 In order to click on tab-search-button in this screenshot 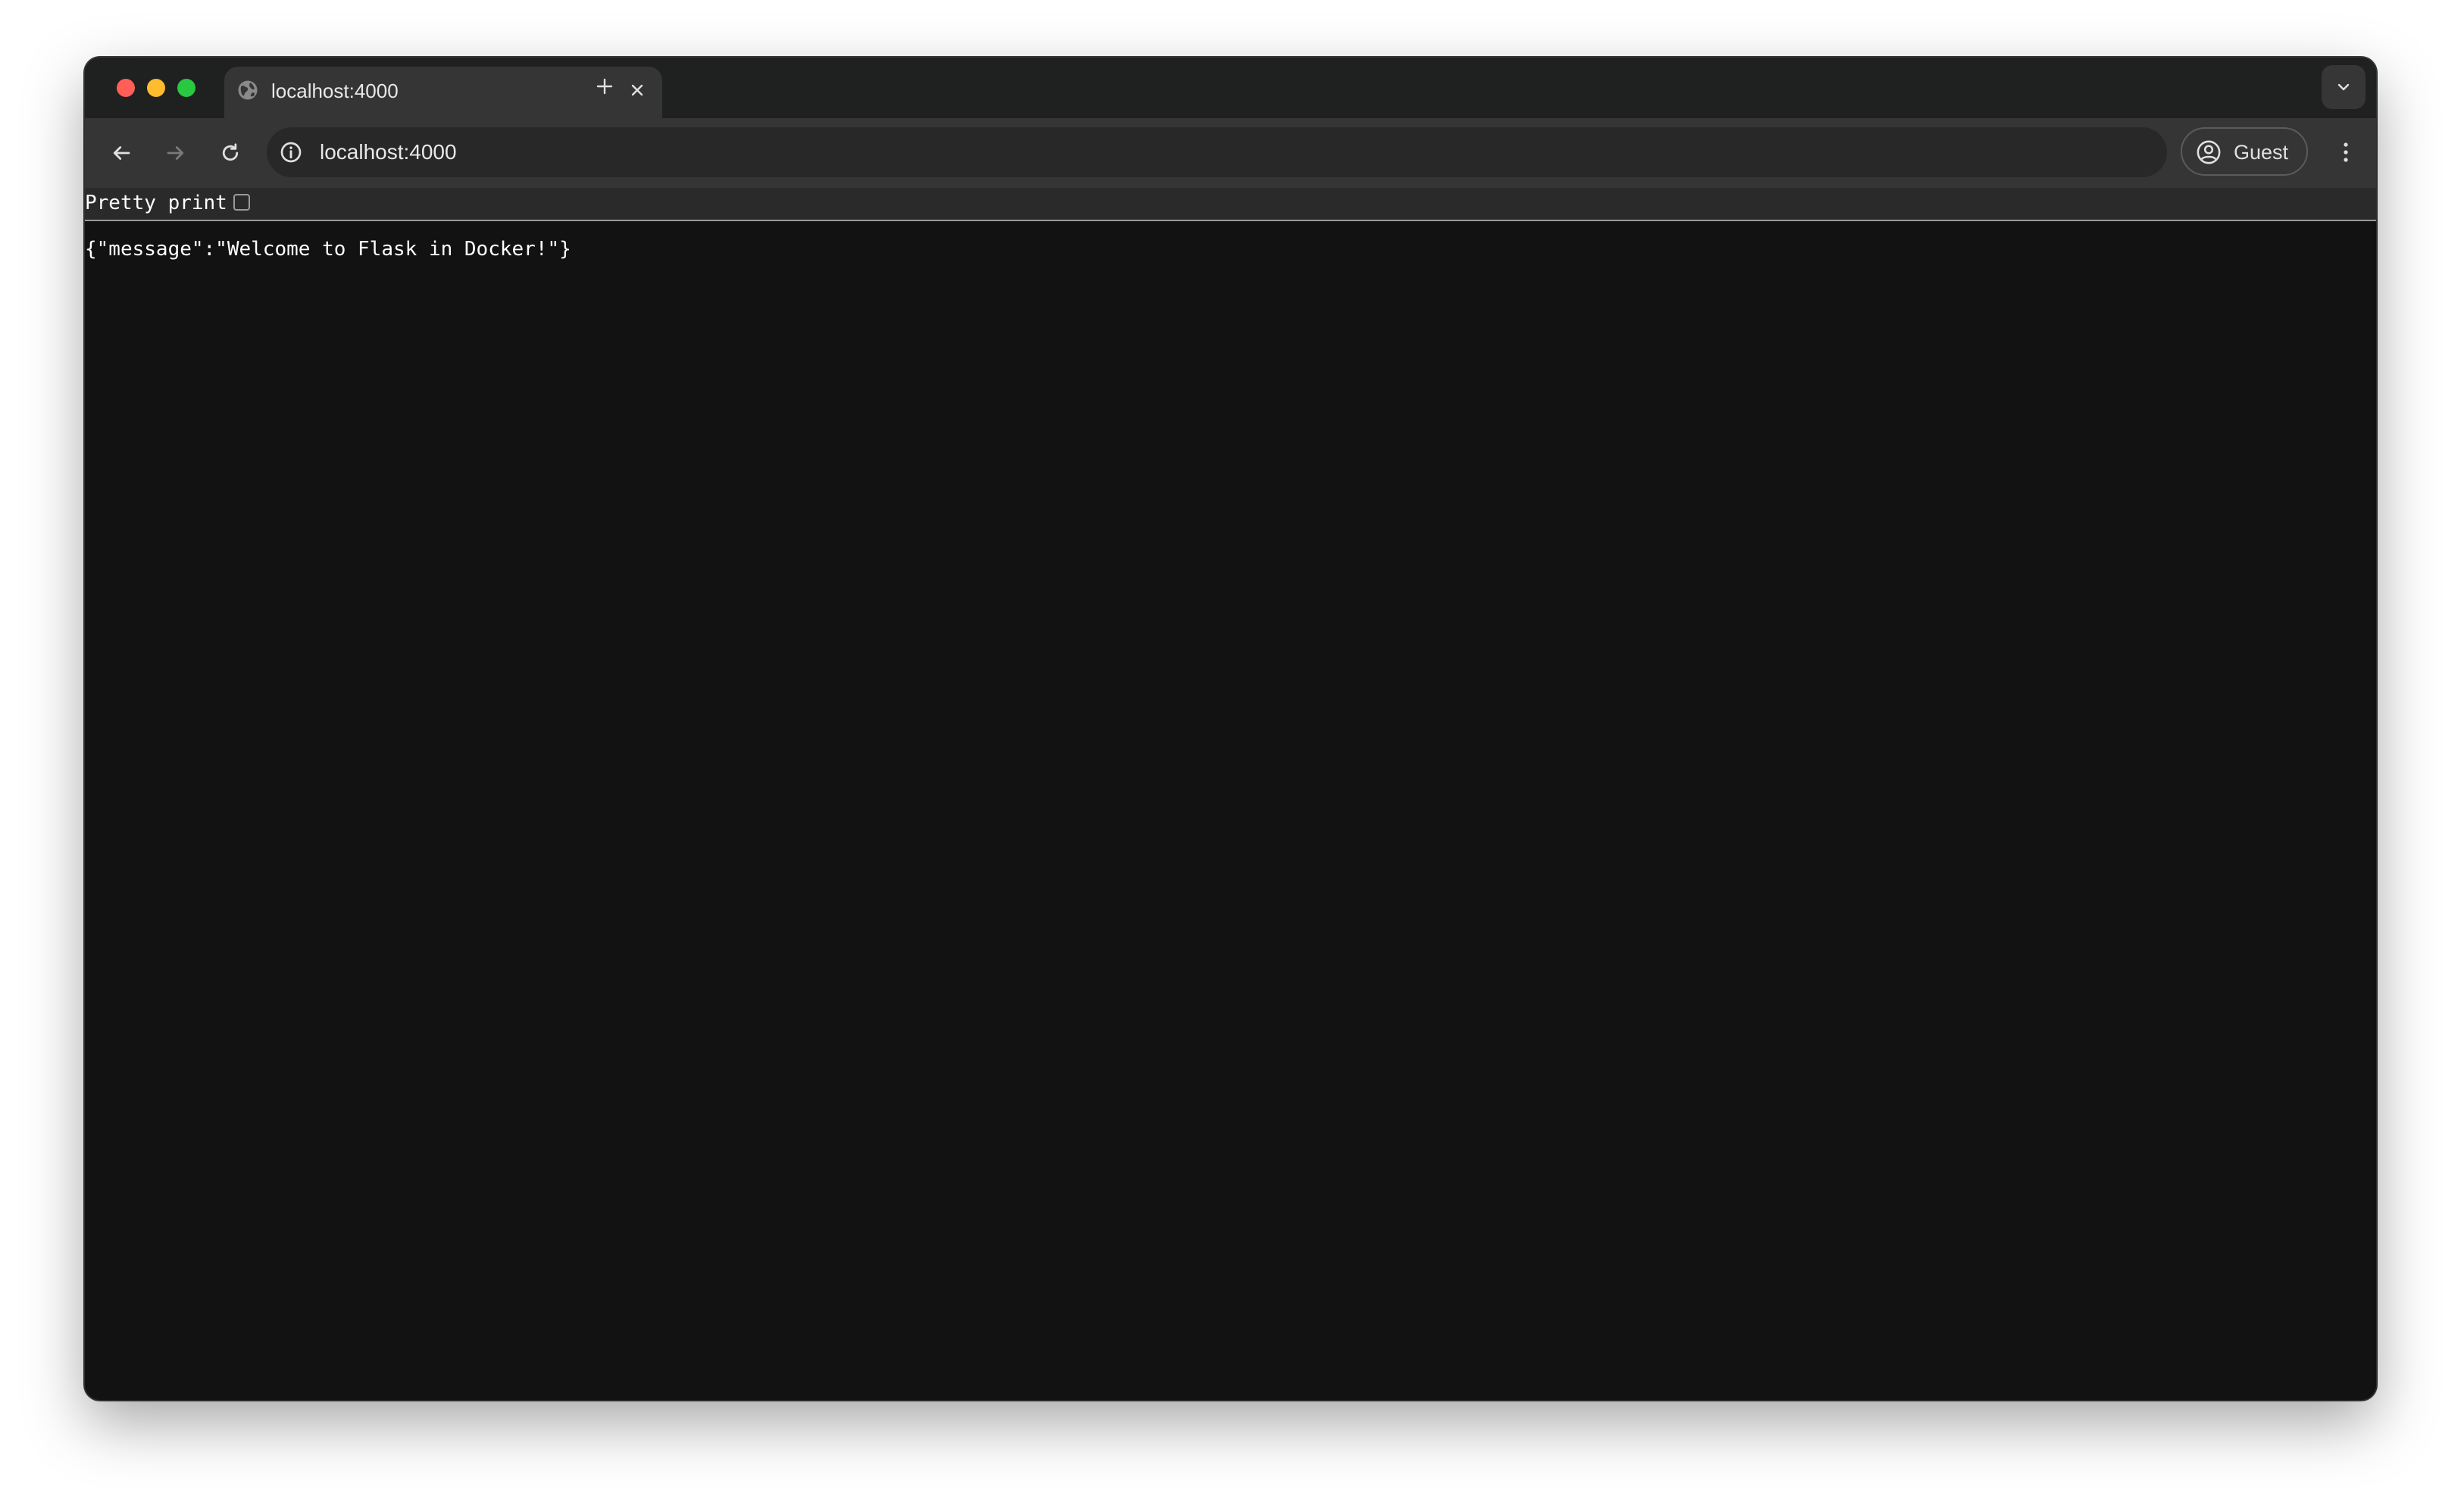, I will do `click(2344, 87)`.